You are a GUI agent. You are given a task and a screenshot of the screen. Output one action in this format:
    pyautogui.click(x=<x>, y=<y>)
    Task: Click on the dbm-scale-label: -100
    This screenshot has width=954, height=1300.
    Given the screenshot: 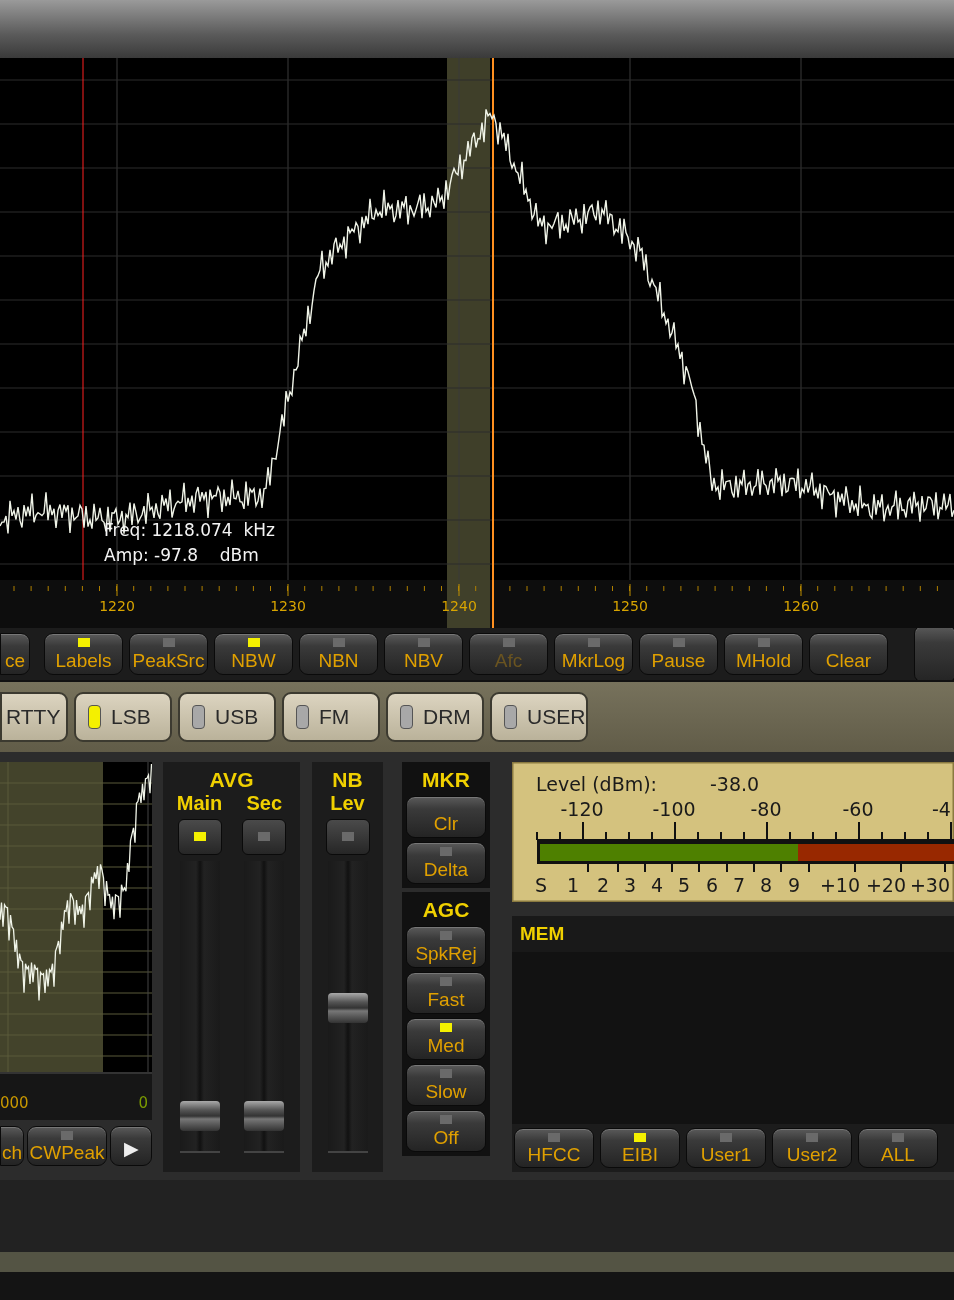 What is the action you would take?
    pyautogui.click(x=674, y=809)
    